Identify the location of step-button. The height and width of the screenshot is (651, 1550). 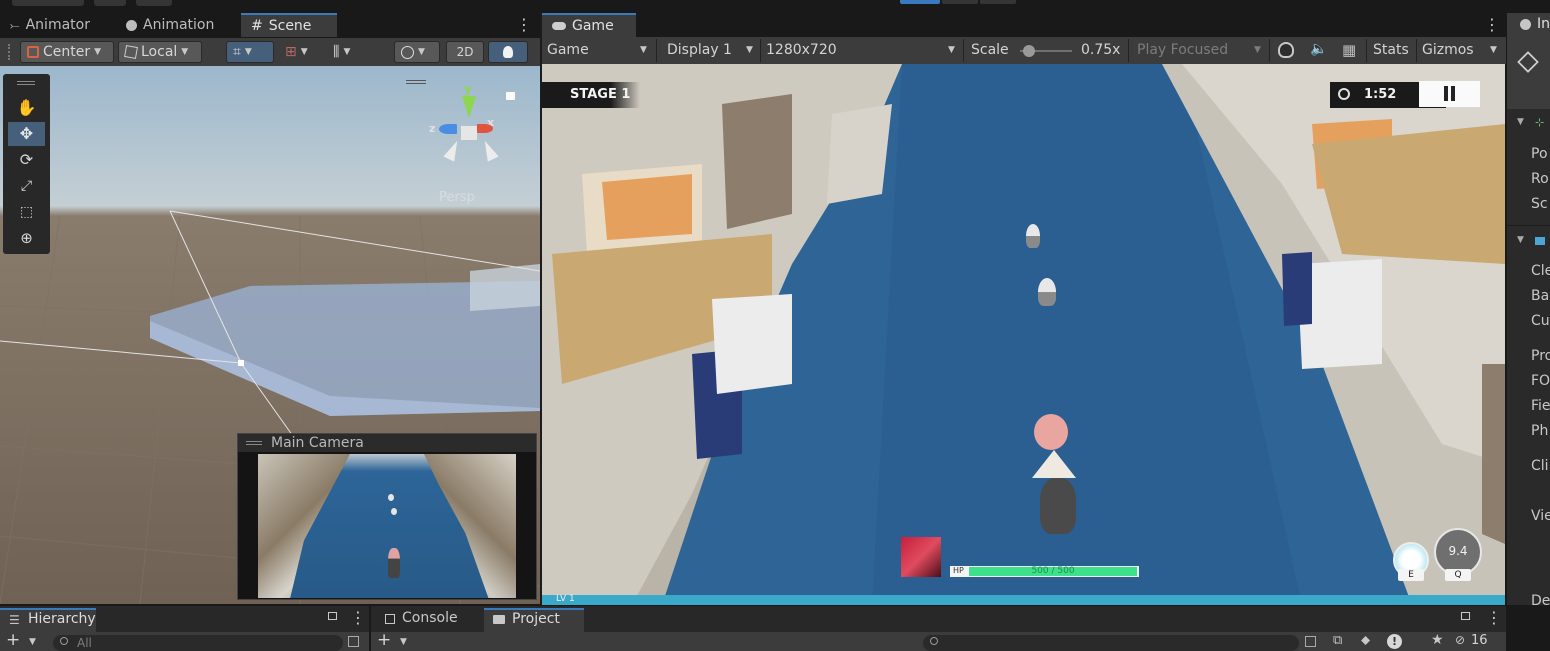
(998, 2).